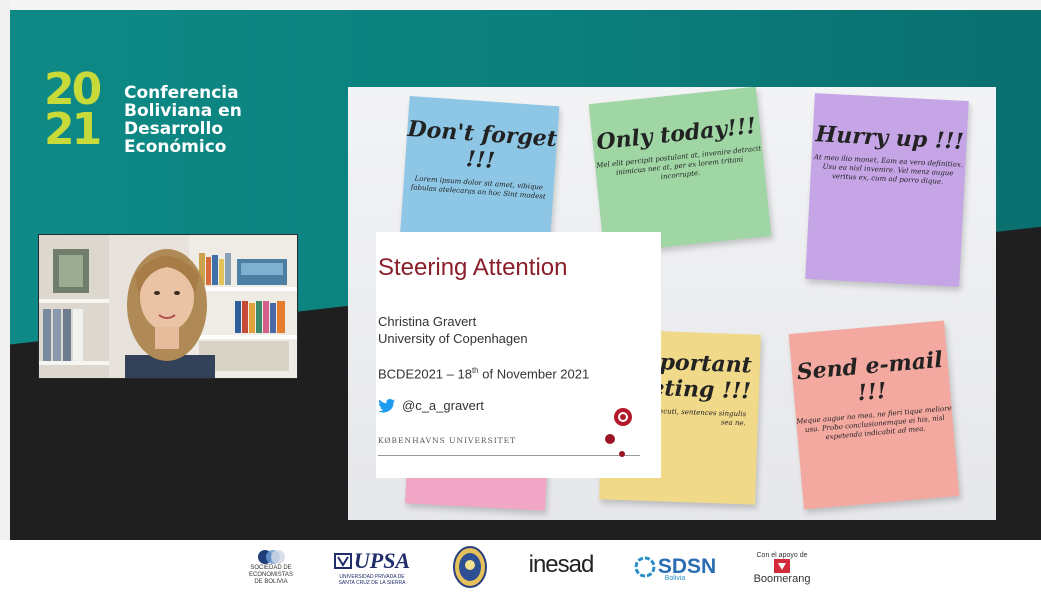 The width and height of the screenshot is (1041, 592). I want to click on university-wordmark: KØBENHAVNS UNIVERSITET, so click(447, 440).